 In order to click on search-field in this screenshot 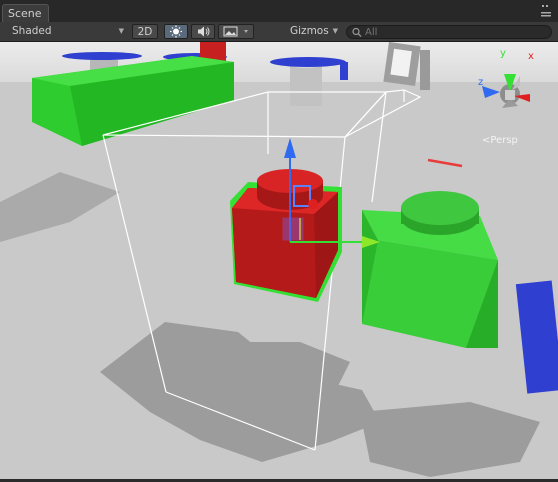, I will do `click(449, 32)`.